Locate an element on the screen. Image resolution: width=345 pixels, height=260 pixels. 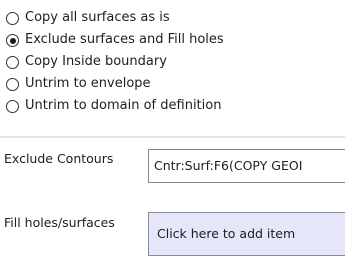
option-untrim-to-domain: Untrim to domain of definition is located at coordinates (174, 107).